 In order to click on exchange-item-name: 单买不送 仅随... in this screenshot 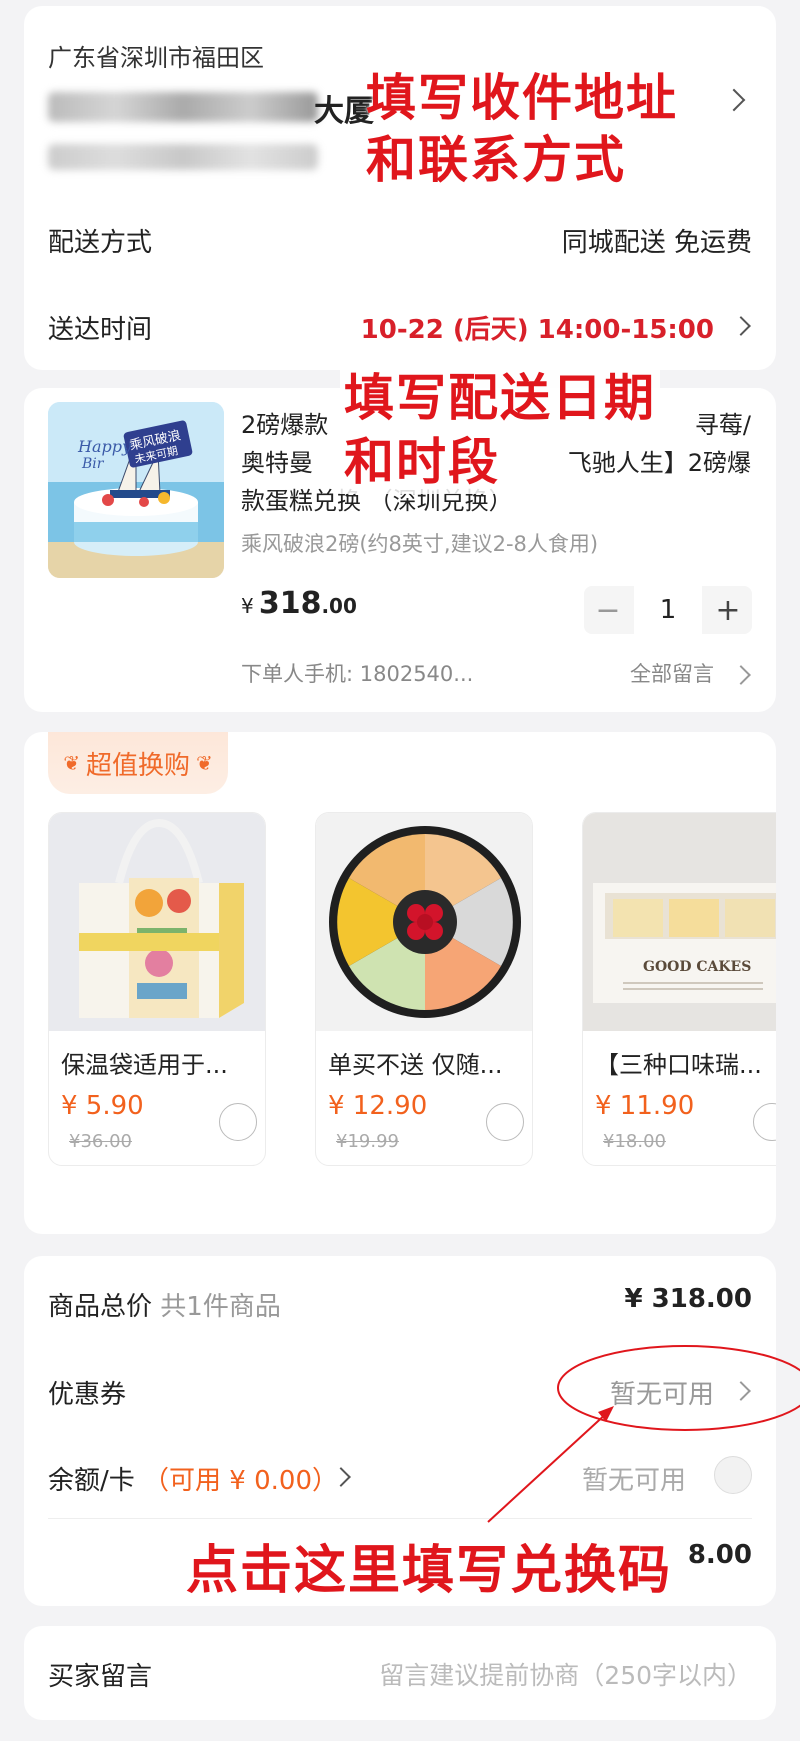, I will do `click(415, 1065)`.